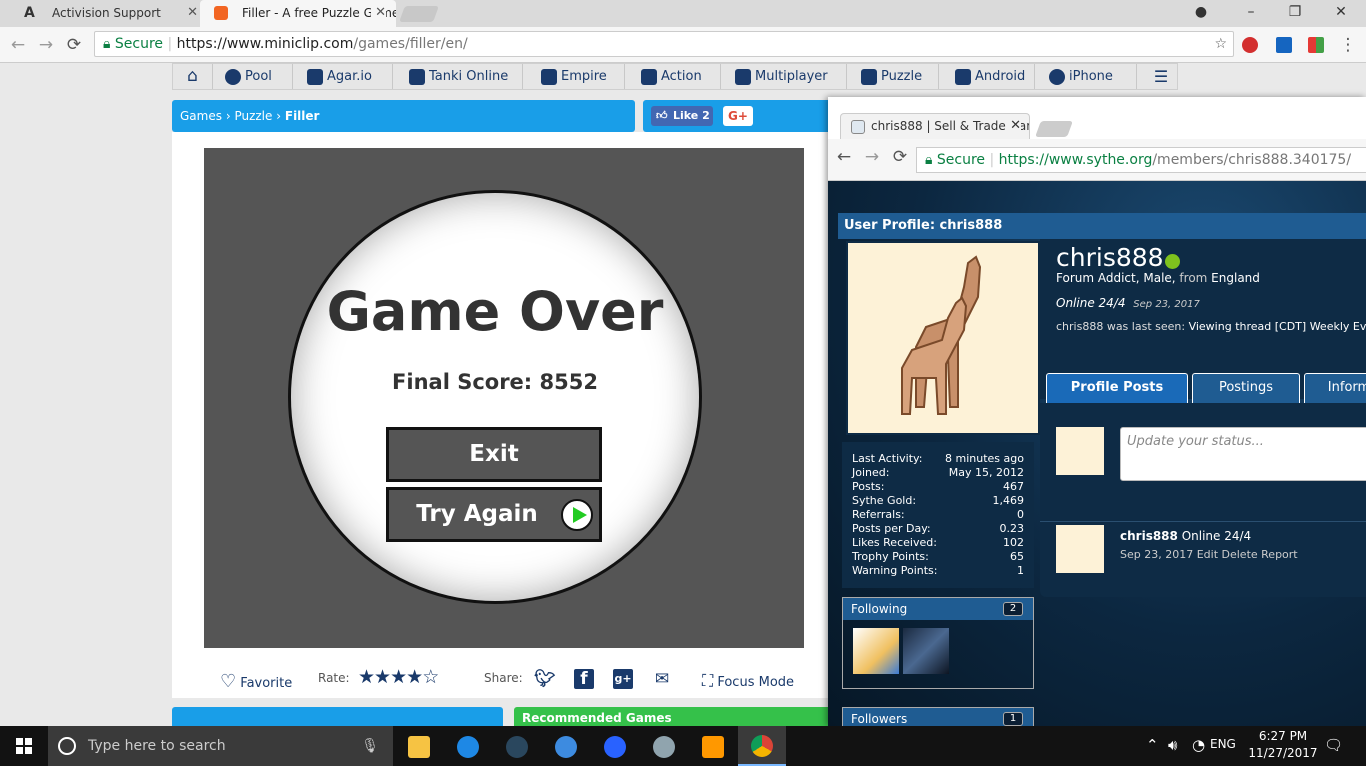 The width and height of the screenshot is (1366, 766). What do you see at coordinates (1348, 45) in the screenshot?
I see `menu-dots-icon: ⋮` at bounding box center [1348, 45].